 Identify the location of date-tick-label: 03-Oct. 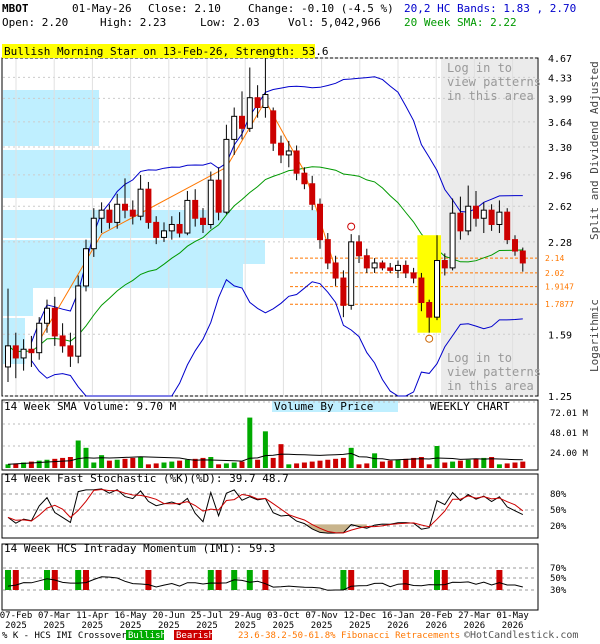
(283, 616).